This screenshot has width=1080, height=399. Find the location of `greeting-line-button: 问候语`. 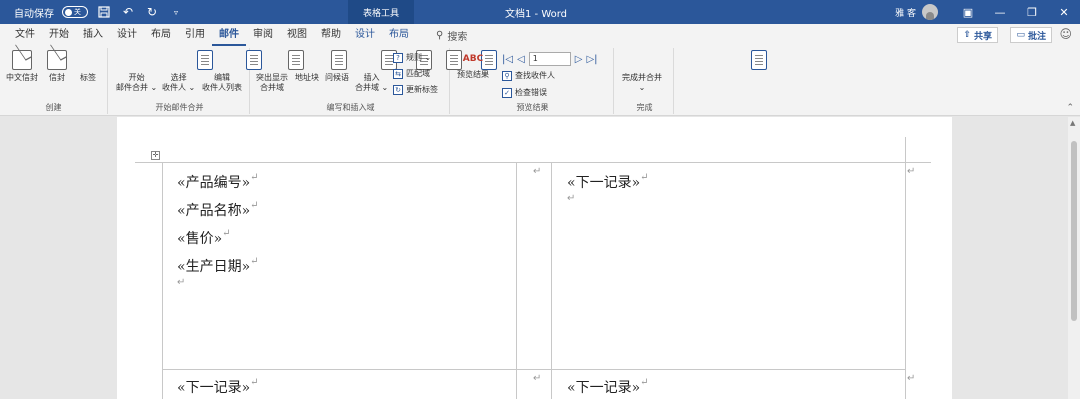

greeting-line-button: 问候语 is located at coordinates (393, 66).